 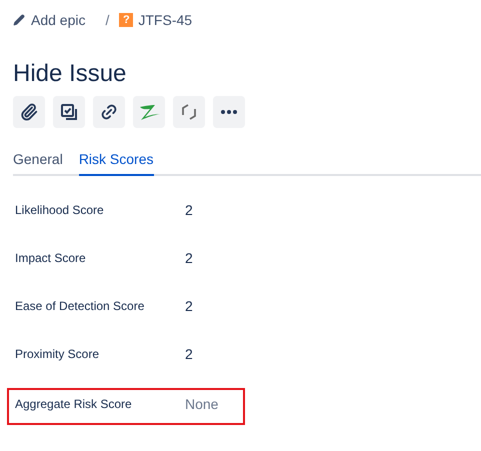 What do you see at coordinates (109, 112) in the screenshot?
I see `link-button` at bounding box center [109, 112].